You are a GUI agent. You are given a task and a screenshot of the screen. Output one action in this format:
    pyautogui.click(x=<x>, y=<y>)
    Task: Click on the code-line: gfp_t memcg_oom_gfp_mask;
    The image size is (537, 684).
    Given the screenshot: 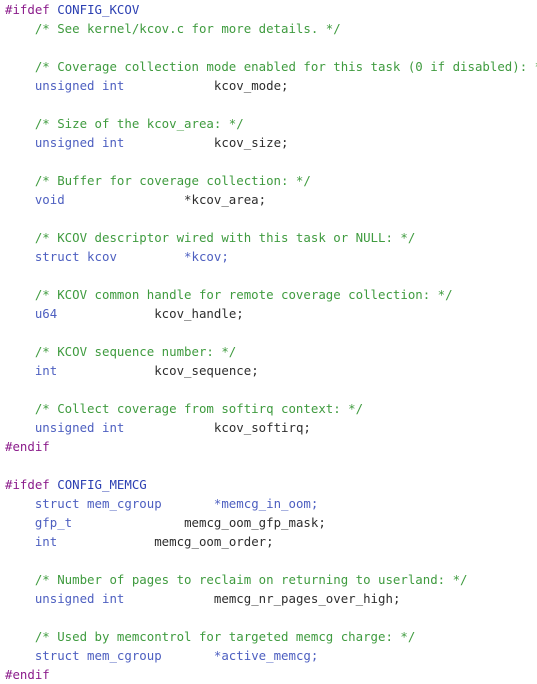 What is the action you would take?
    pyautogui.click(x=165, y=522)
    